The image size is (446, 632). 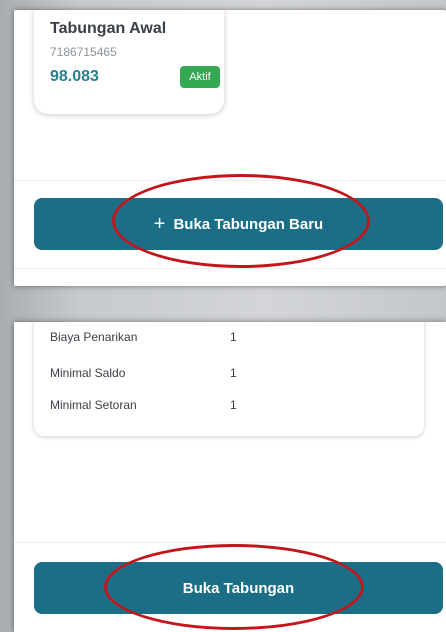 What do you see at coordinates (129, 62) in the screenshot?
I see `account-card: Tabungan Awal 7186715465 98.083 Aktif` at bounding box center [129, 62].